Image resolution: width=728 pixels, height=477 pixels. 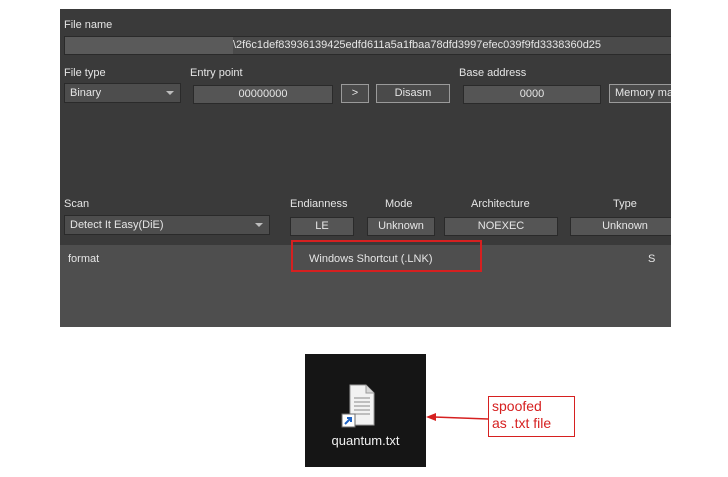 I want to click on scan-engine-select: Detect It Easy(DiE), so click(x=167, y=225).